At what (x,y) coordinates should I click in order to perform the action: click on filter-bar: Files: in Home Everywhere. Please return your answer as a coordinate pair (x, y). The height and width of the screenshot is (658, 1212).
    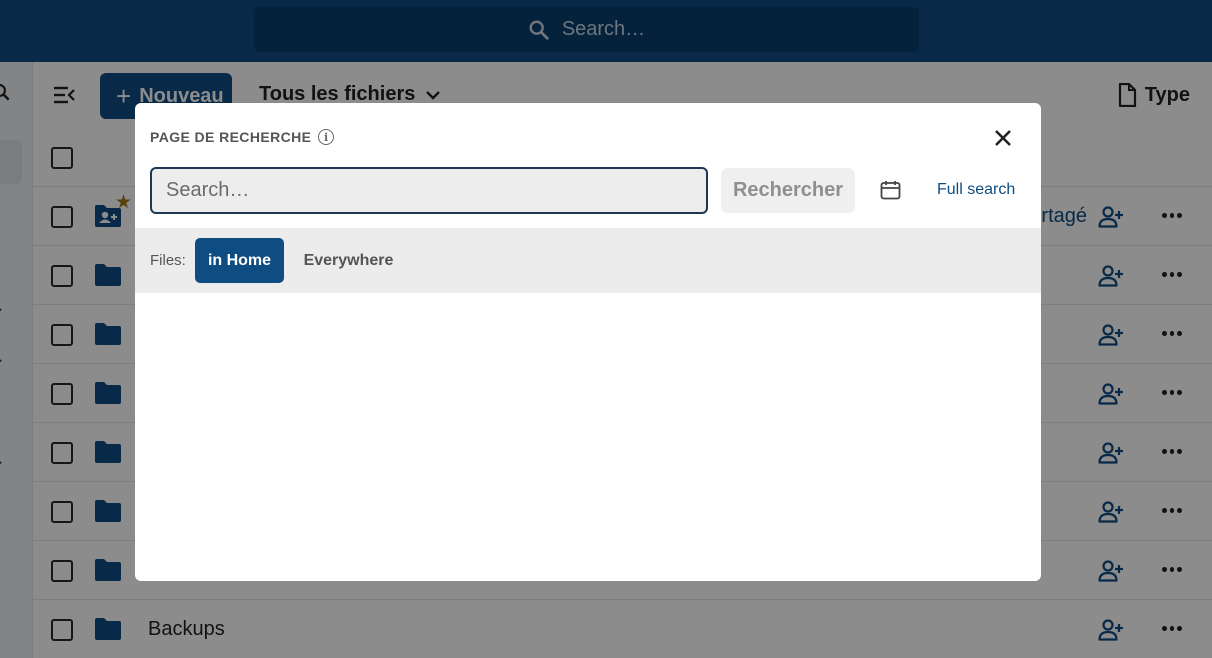
    Looking at the image, I should click on (588, 260).